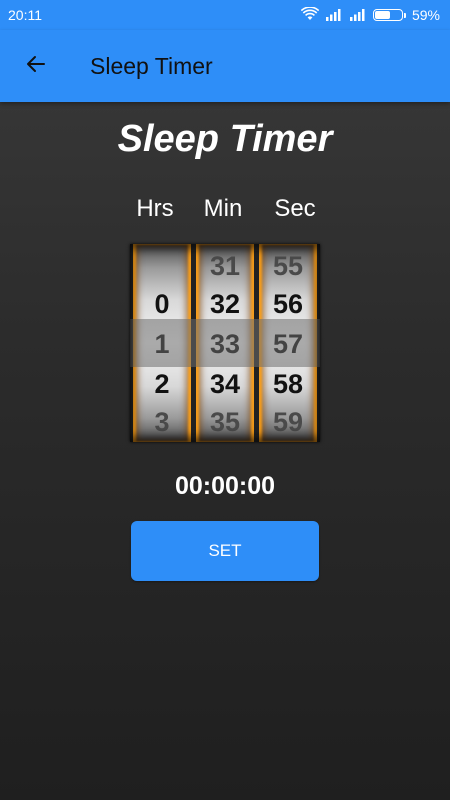 This screenshot has width=450, height=800. I want to click on wheel-item: 0, so click(162, 304).